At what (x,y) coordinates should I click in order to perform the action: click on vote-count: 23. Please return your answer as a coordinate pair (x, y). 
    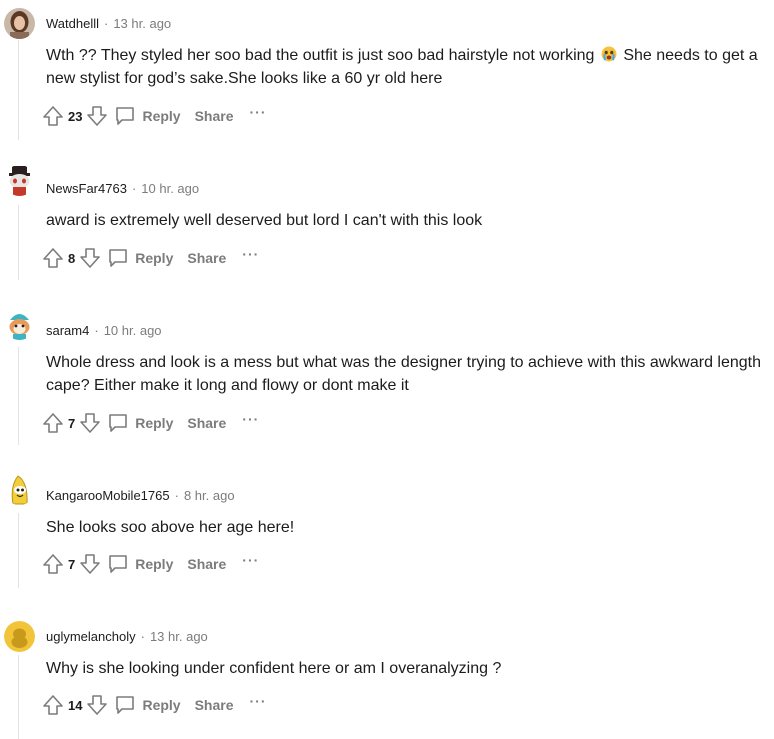
    Looking at the image, I should click on (75, 116).